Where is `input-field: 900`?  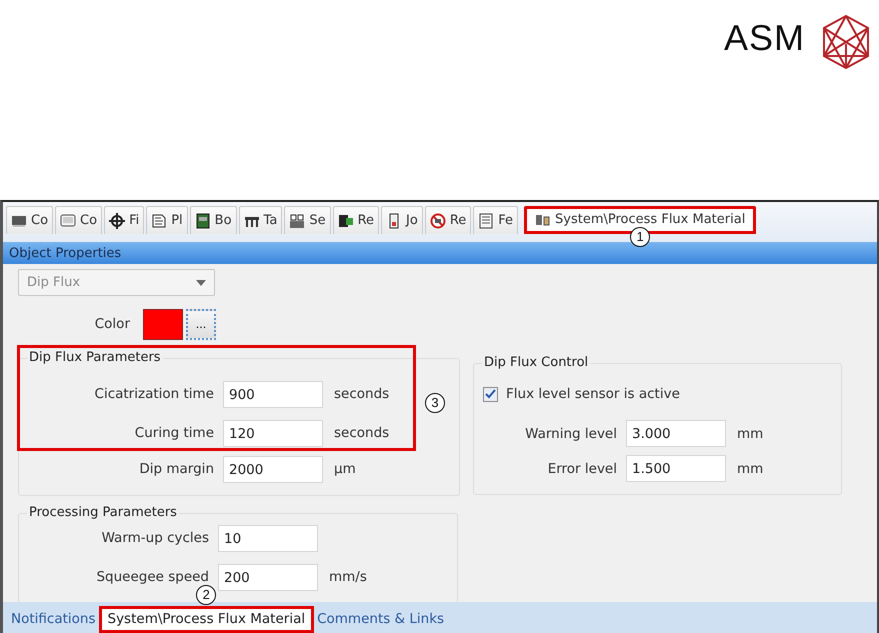 input-field: 900 is located at coordinates (273, 394).